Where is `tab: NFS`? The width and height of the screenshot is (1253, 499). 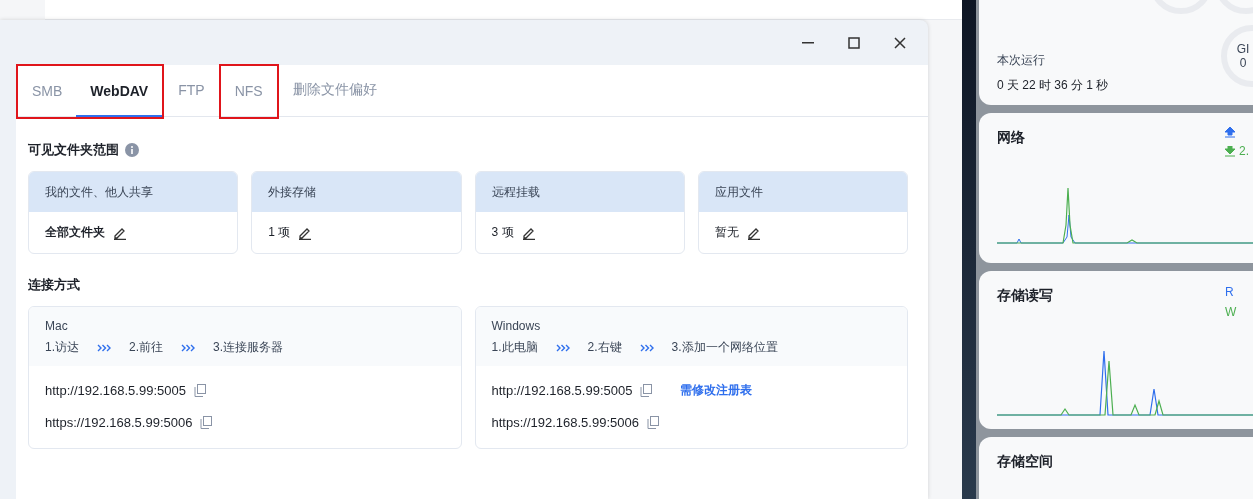 tab: NFS is located at coordinates (248, 91).